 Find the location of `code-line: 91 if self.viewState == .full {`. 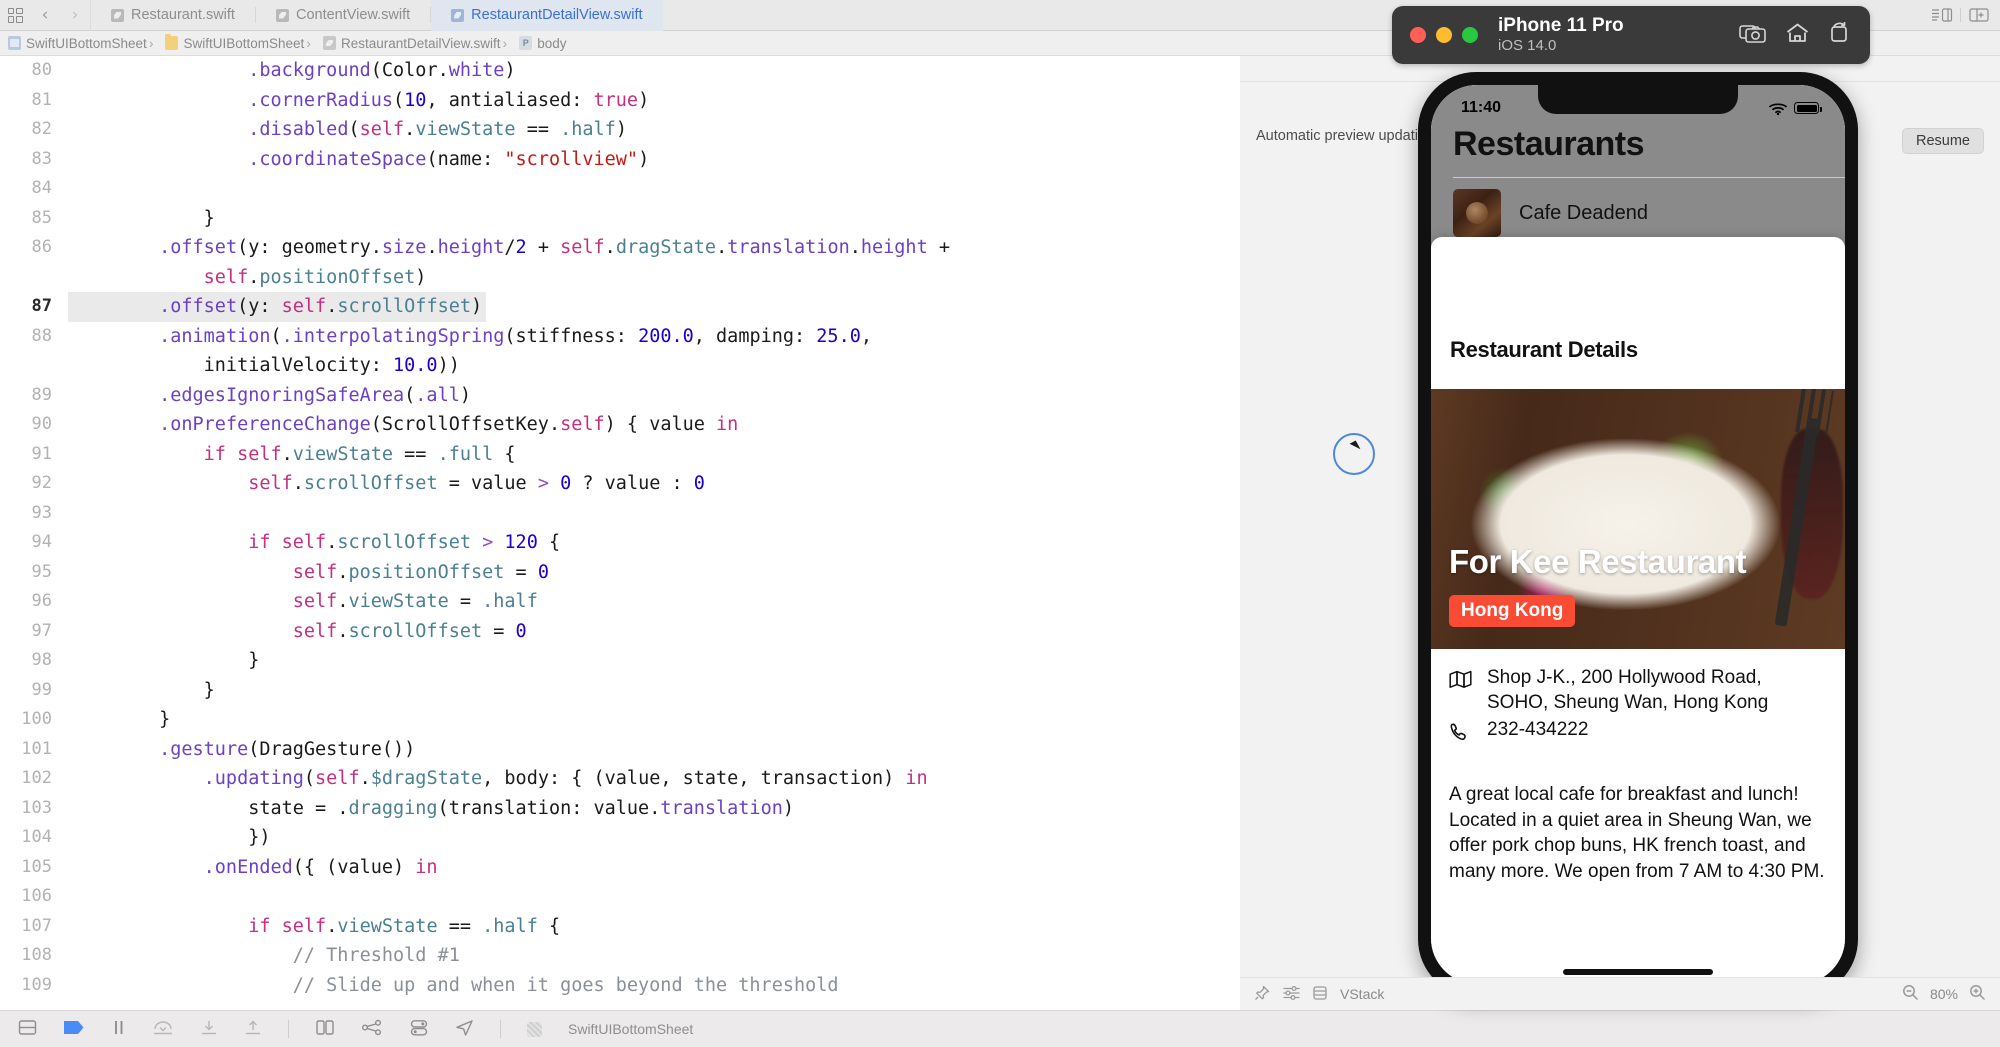

code-line: 91 if self.viewState == .full { is located at coordinates (620, 455).